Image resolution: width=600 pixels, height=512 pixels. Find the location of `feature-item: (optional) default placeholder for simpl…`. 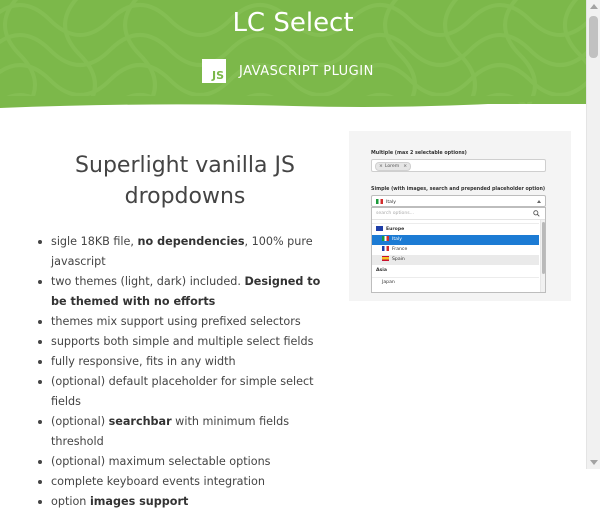

feature-item: (optional) default placeholder for simpl… is located at coordinates (186, 392).